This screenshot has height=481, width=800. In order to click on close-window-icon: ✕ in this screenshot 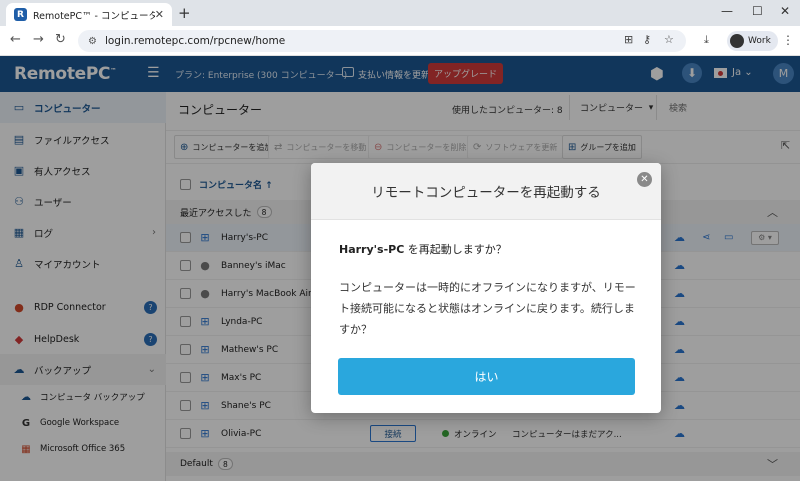, I will do `click(785, 11)`.